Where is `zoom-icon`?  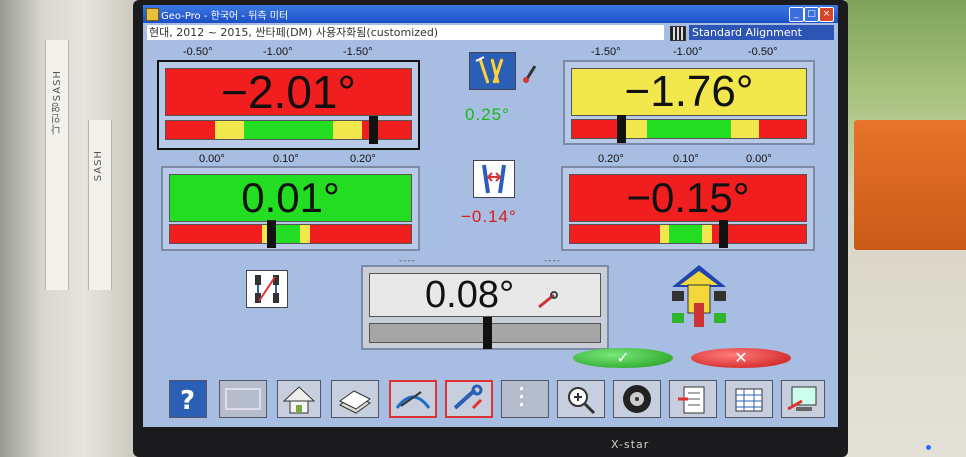 zoom-icon is located at coordinates (582, 401).